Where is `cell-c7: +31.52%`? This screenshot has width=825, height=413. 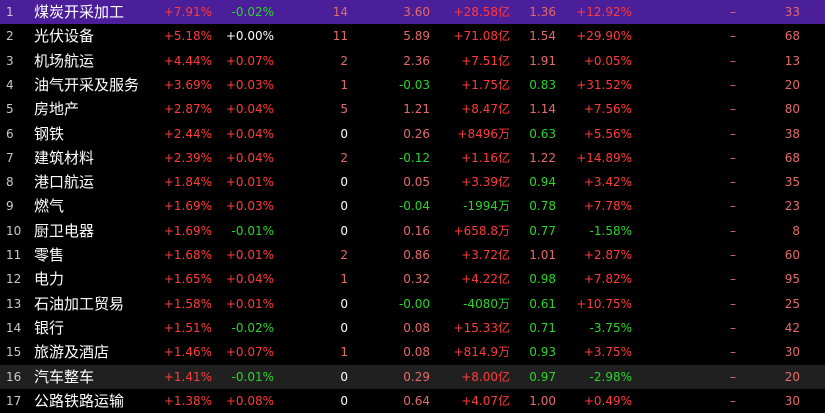
cell-c7: +31.52% is located at coordinates (604, 85).